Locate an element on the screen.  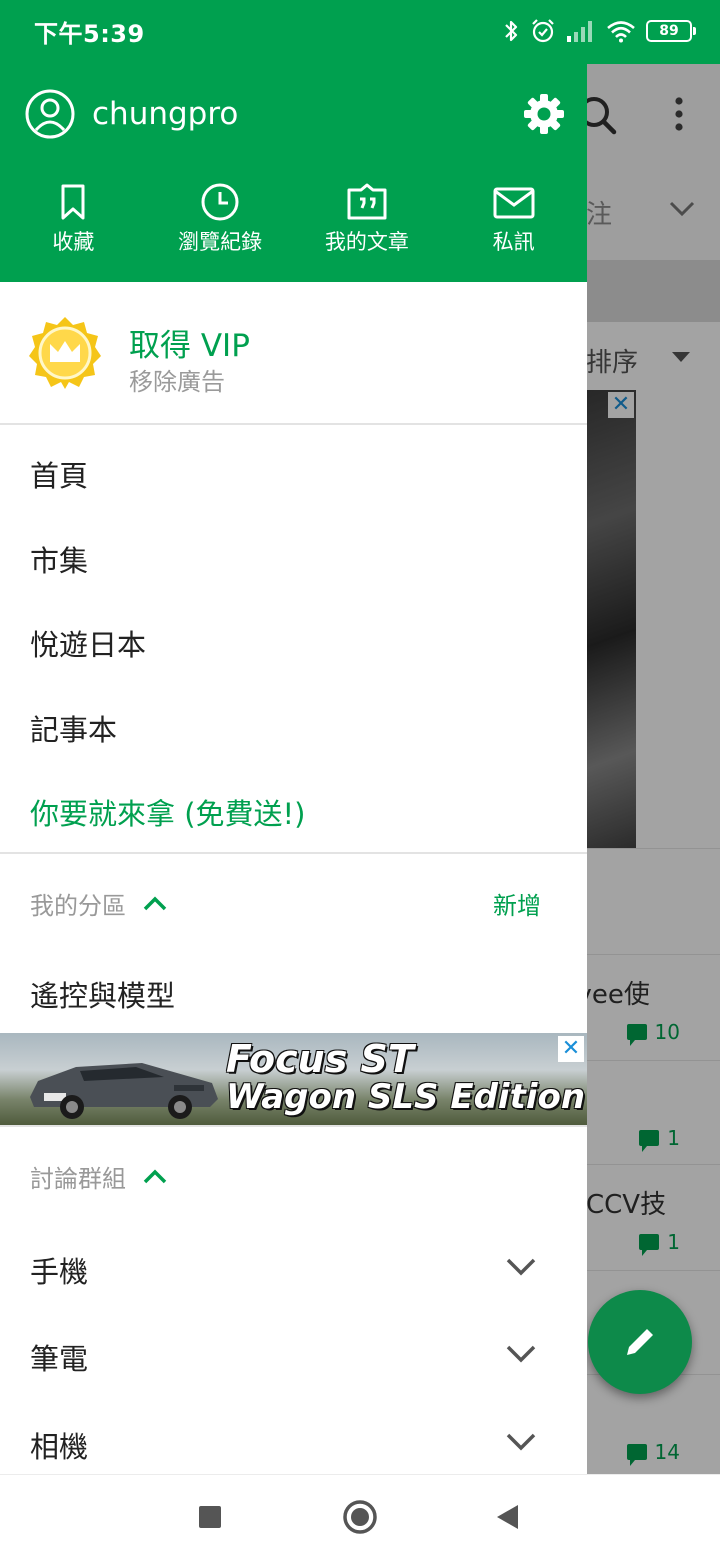
menu-item-notebook: 記事本 is located at coordinates (73, 728).